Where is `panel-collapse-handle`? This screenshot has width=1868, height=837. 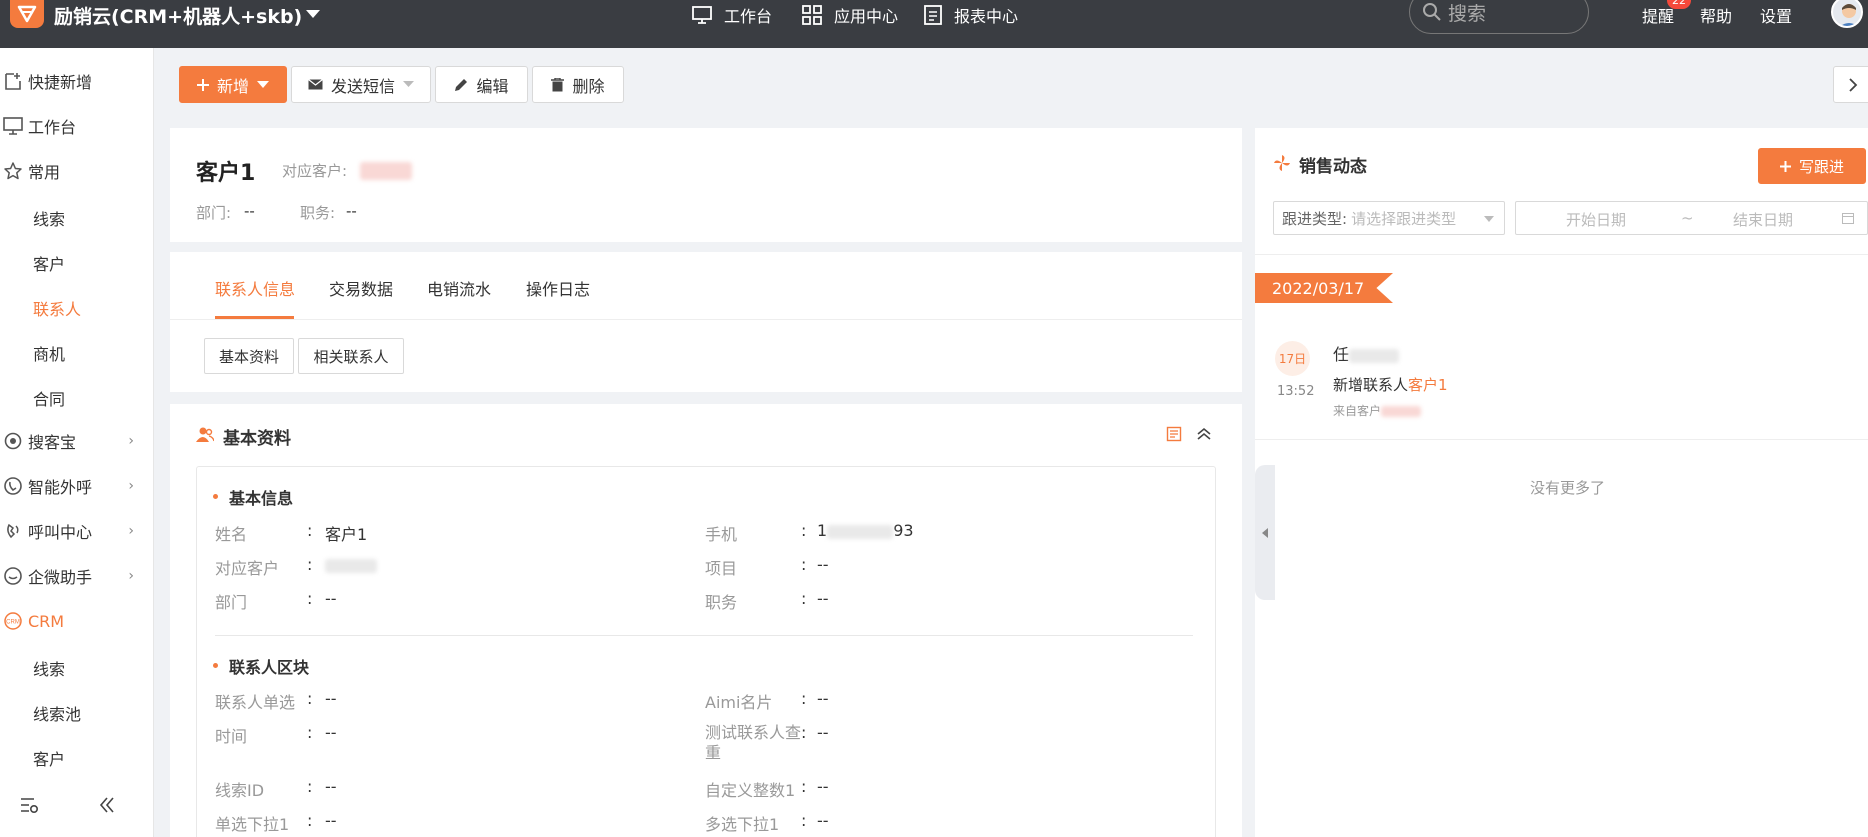
panel-collapse-handle is located at coordinates (1265, 532).